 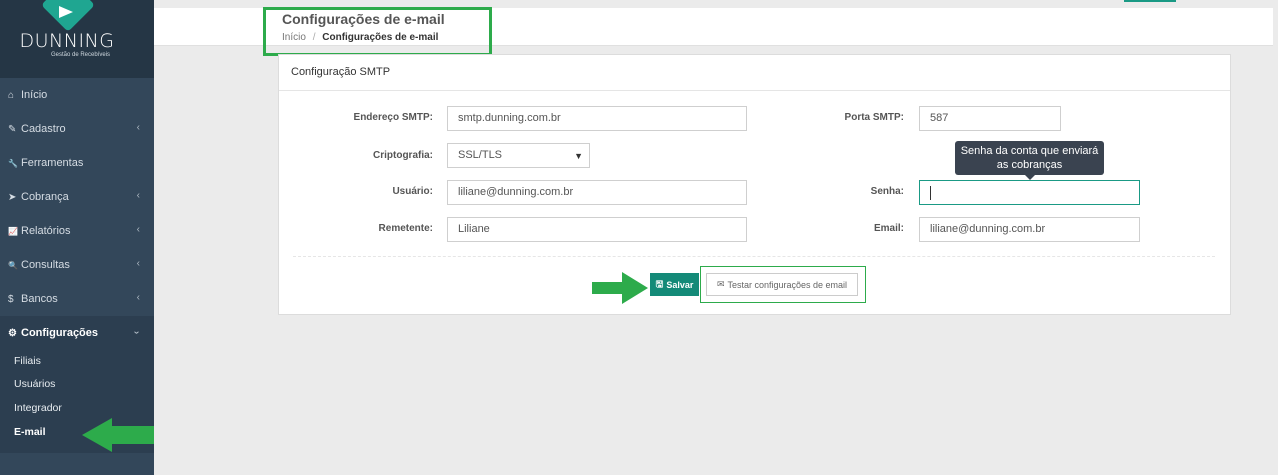 I want to click on title-highlight-box, so click(x=377, y=31).